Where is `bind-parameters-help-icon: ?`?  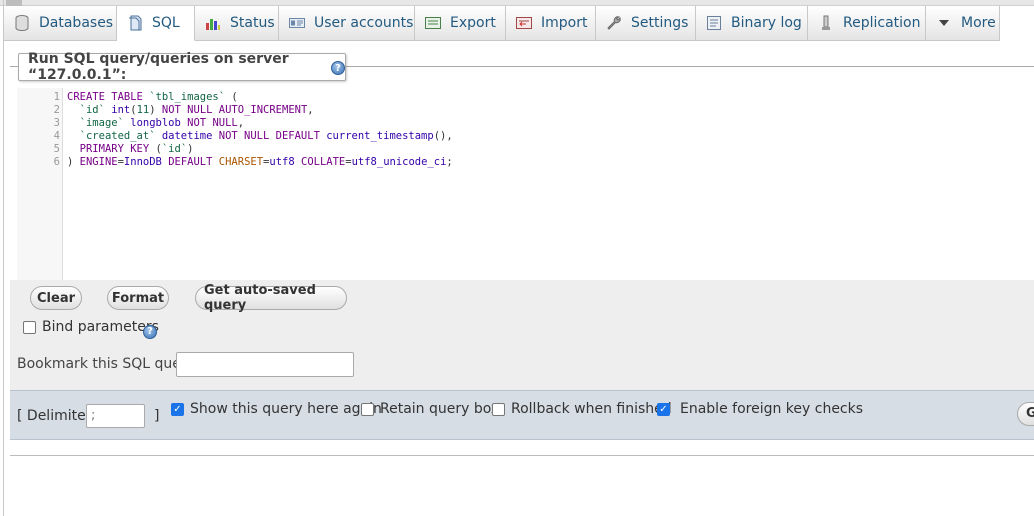 bind-parameters-help-icon: ? is located at coordinates (150, 330).